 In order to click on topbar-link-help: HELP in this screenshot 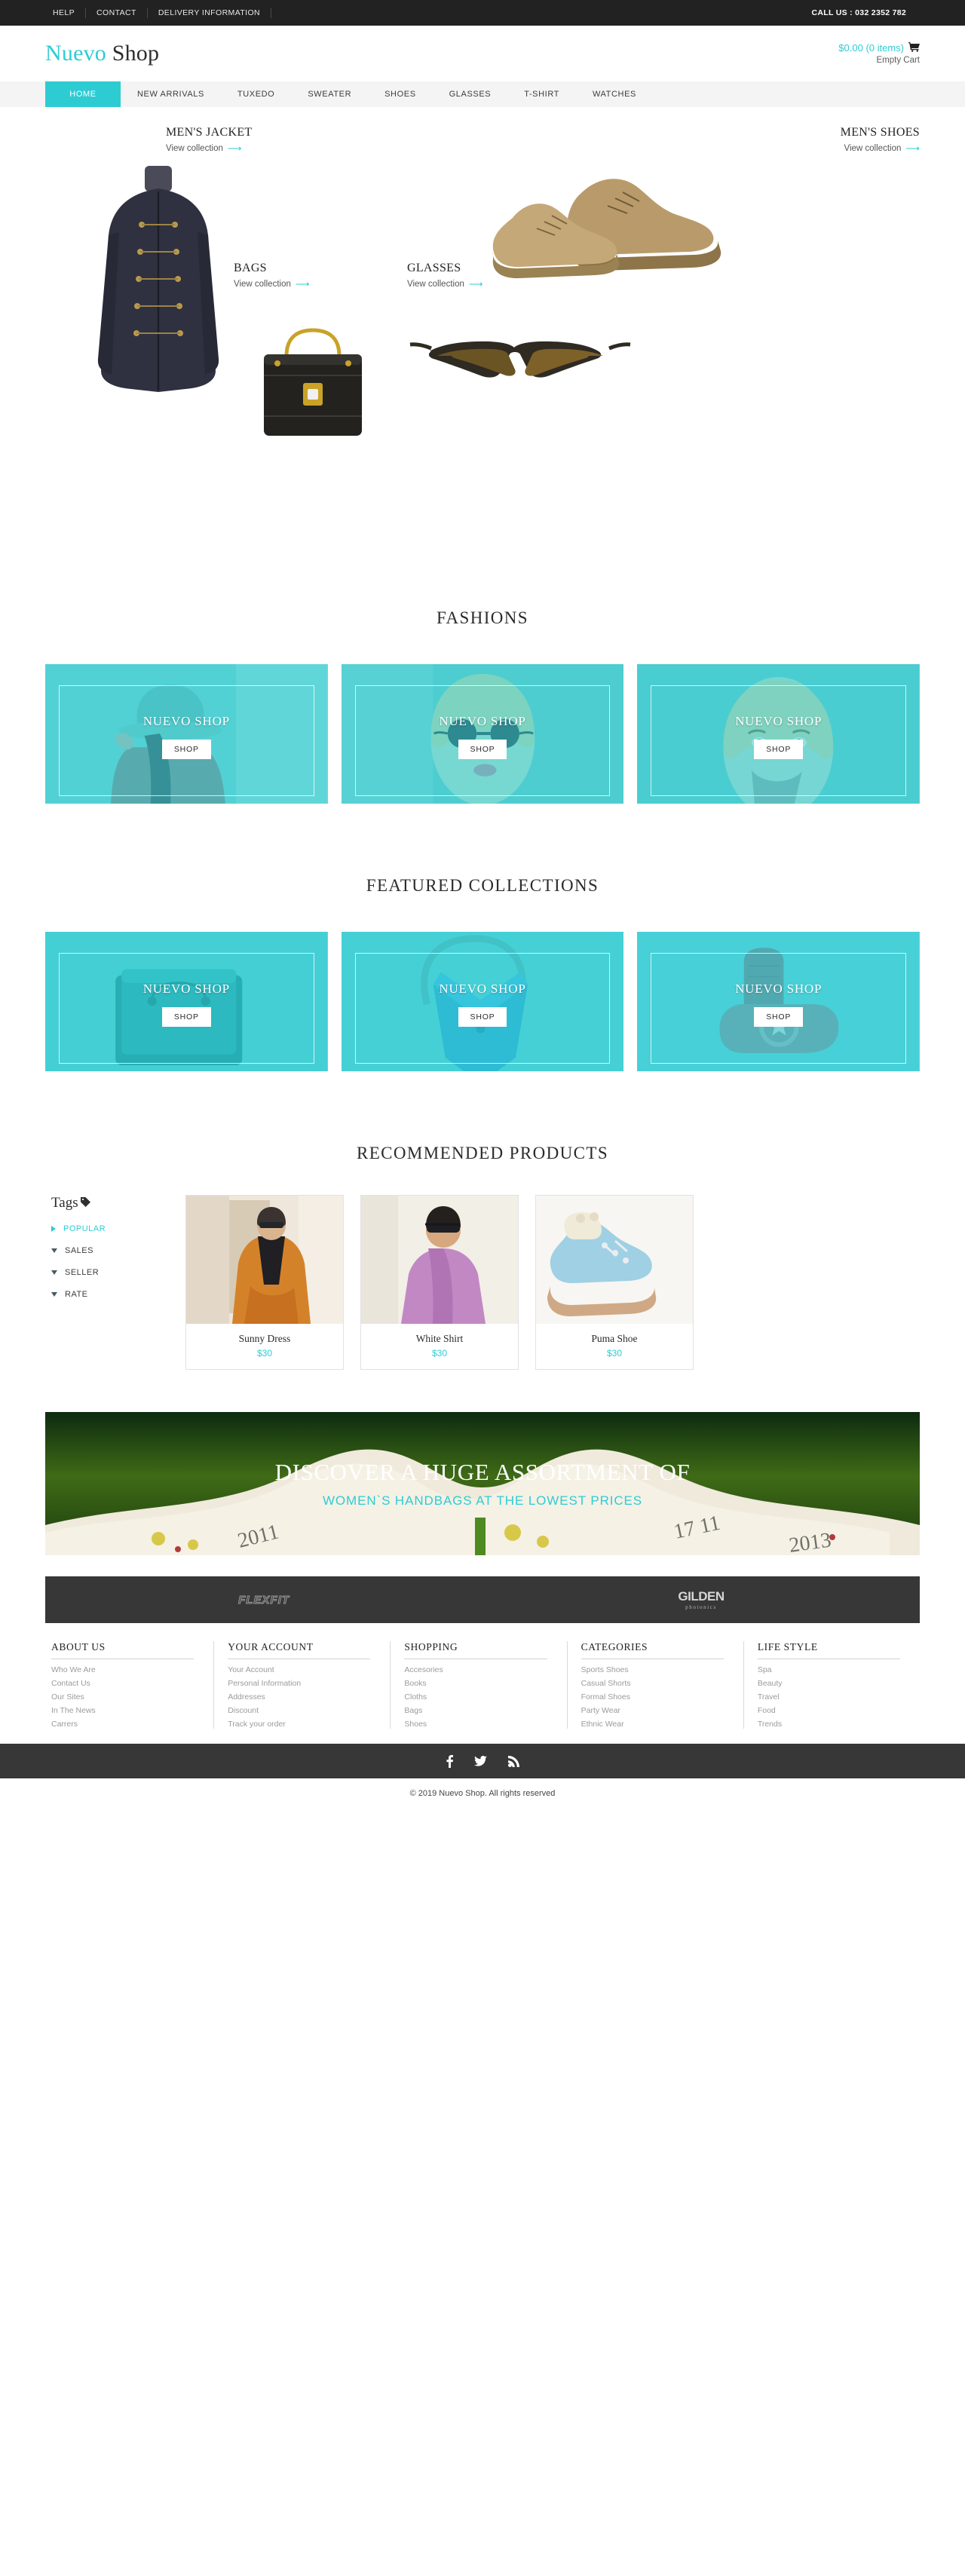, I will do `click(66, 13)`.